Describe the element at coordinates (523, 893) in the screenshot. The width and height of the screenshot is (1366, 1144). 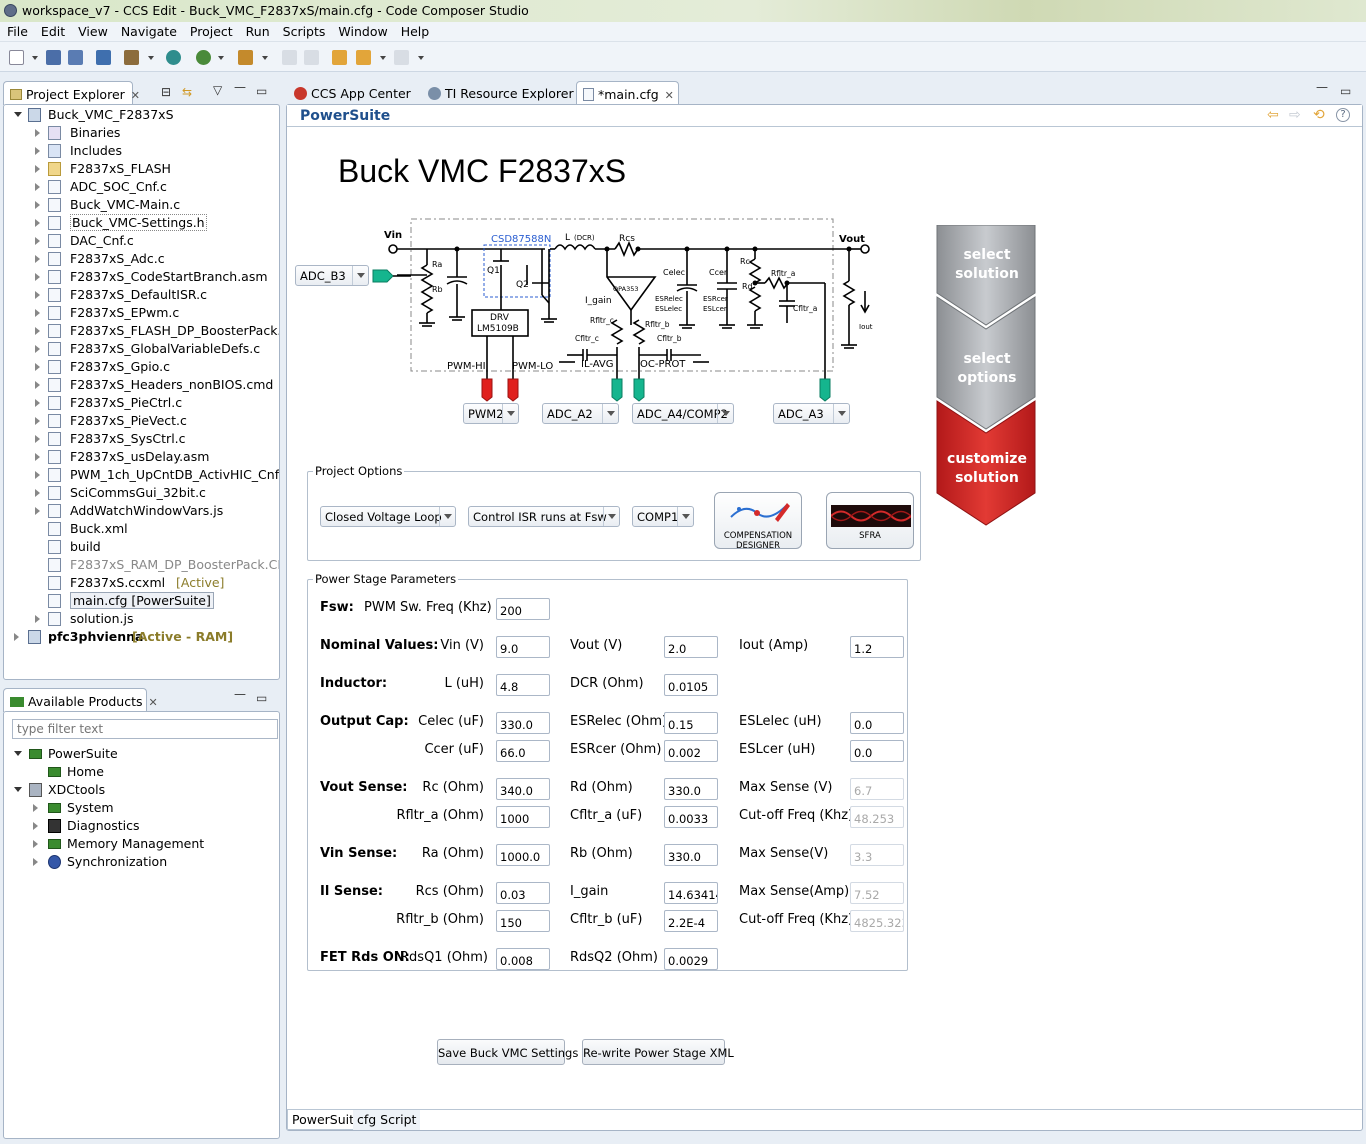
I see `rcs-input: 0.03` at that location.